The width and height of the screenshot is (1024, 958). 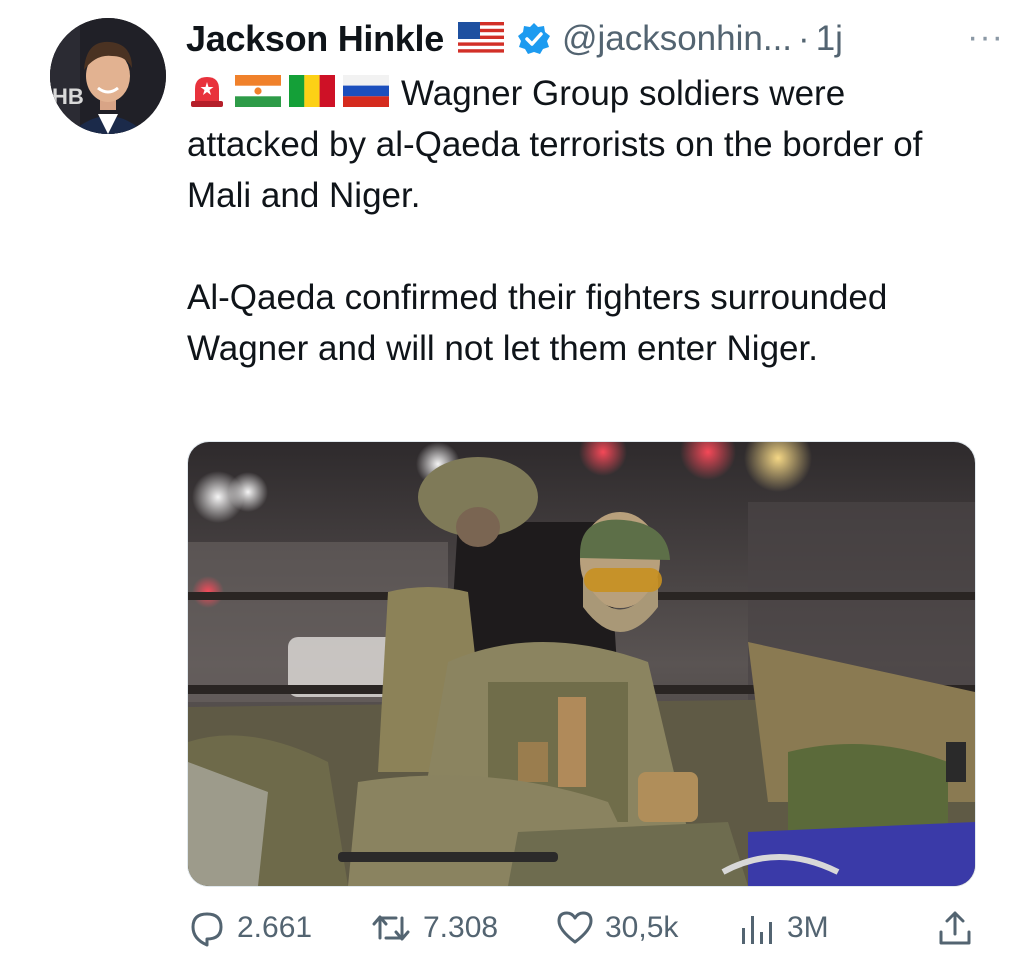 I want to click on repost-button: 7.308, so click(x=433, y=928).